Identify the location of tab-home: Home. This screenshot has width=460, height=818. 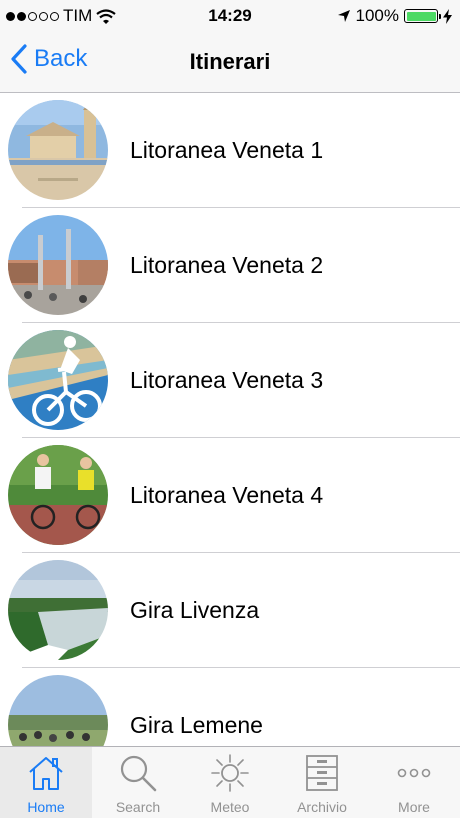
(46, 782).